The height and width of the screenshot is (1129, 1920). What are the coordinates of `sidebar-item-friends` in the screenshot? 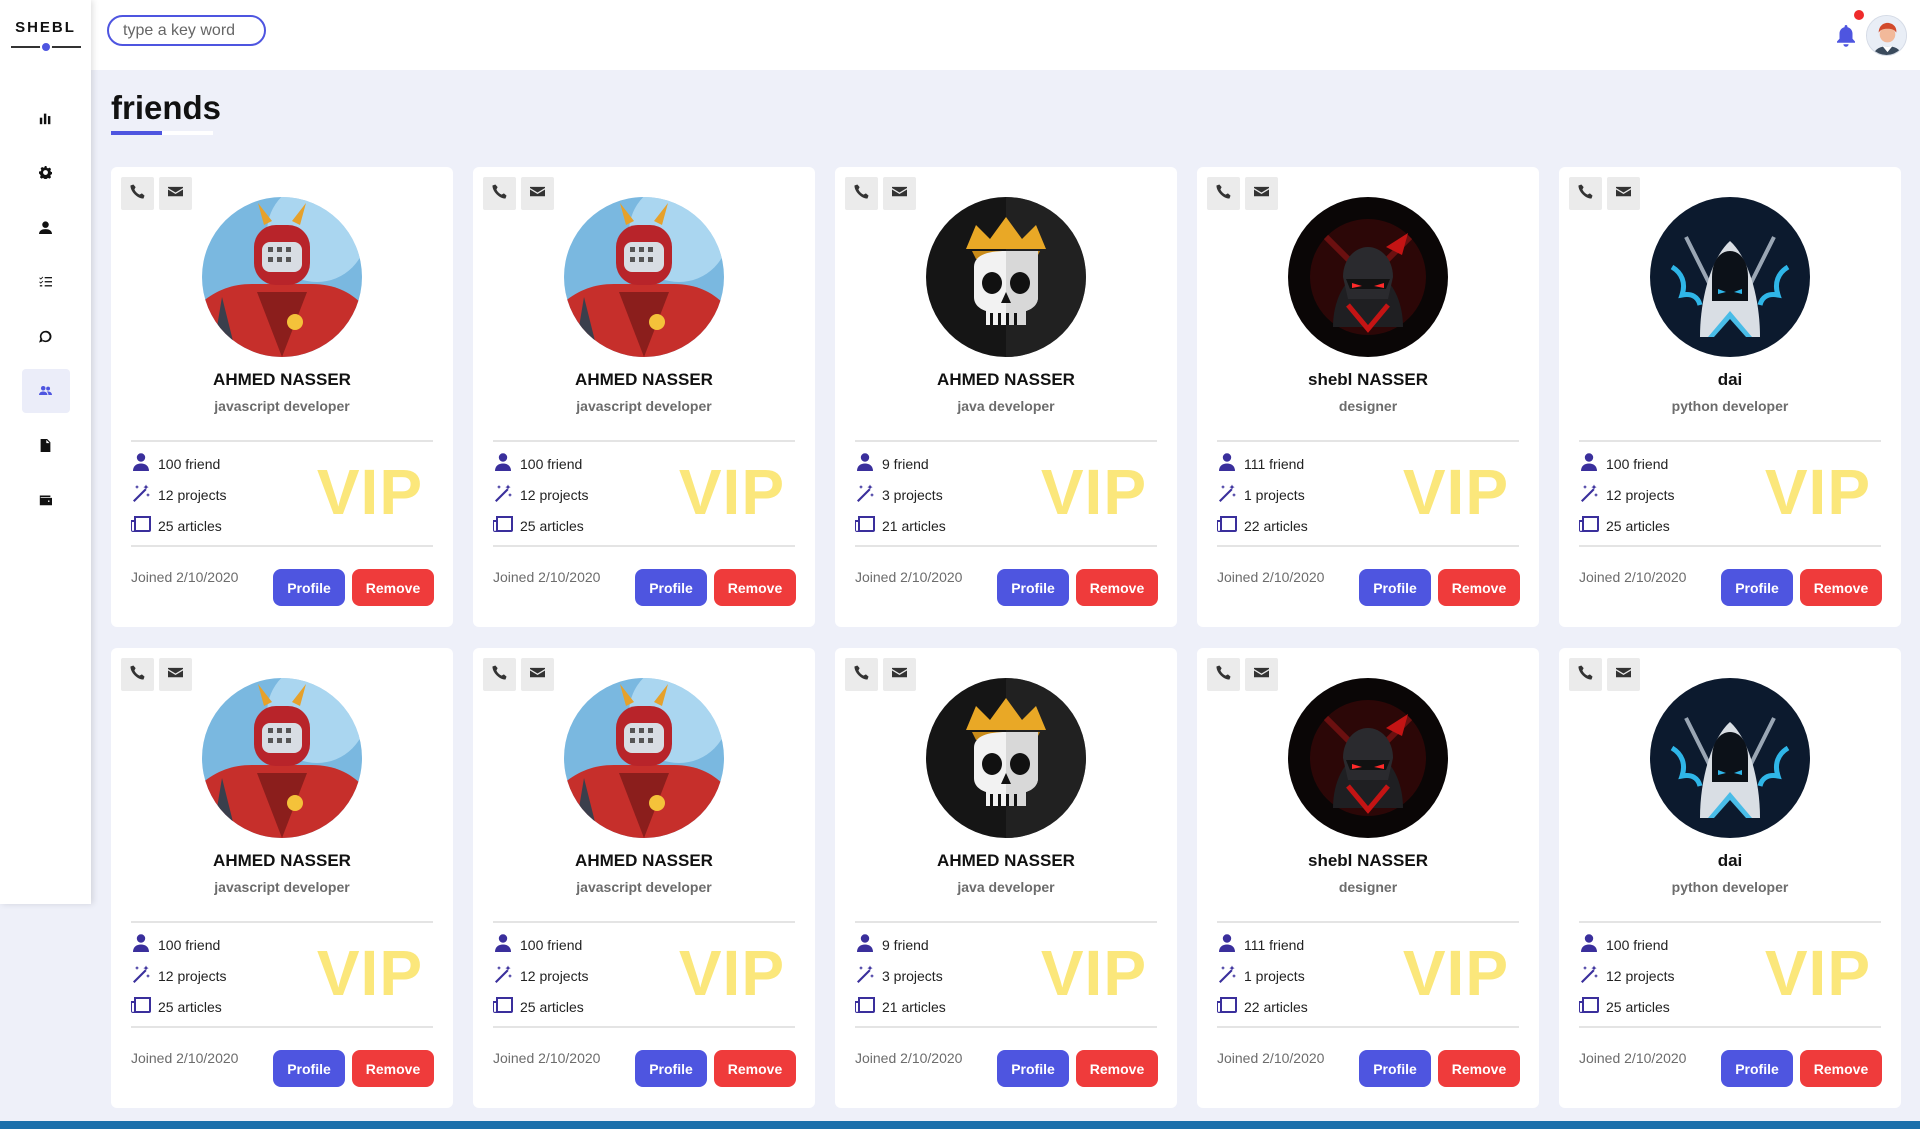 It's located at (45, 390).